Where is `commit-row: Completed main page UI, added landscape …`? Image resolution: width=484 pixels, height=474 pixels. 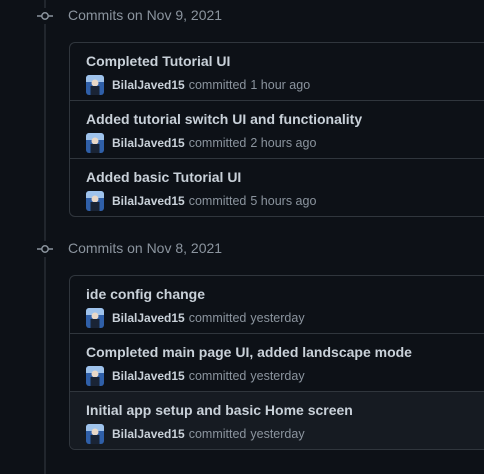 commit-row: Completed main page UI, added landscape … is located at coordinates (277, 363).